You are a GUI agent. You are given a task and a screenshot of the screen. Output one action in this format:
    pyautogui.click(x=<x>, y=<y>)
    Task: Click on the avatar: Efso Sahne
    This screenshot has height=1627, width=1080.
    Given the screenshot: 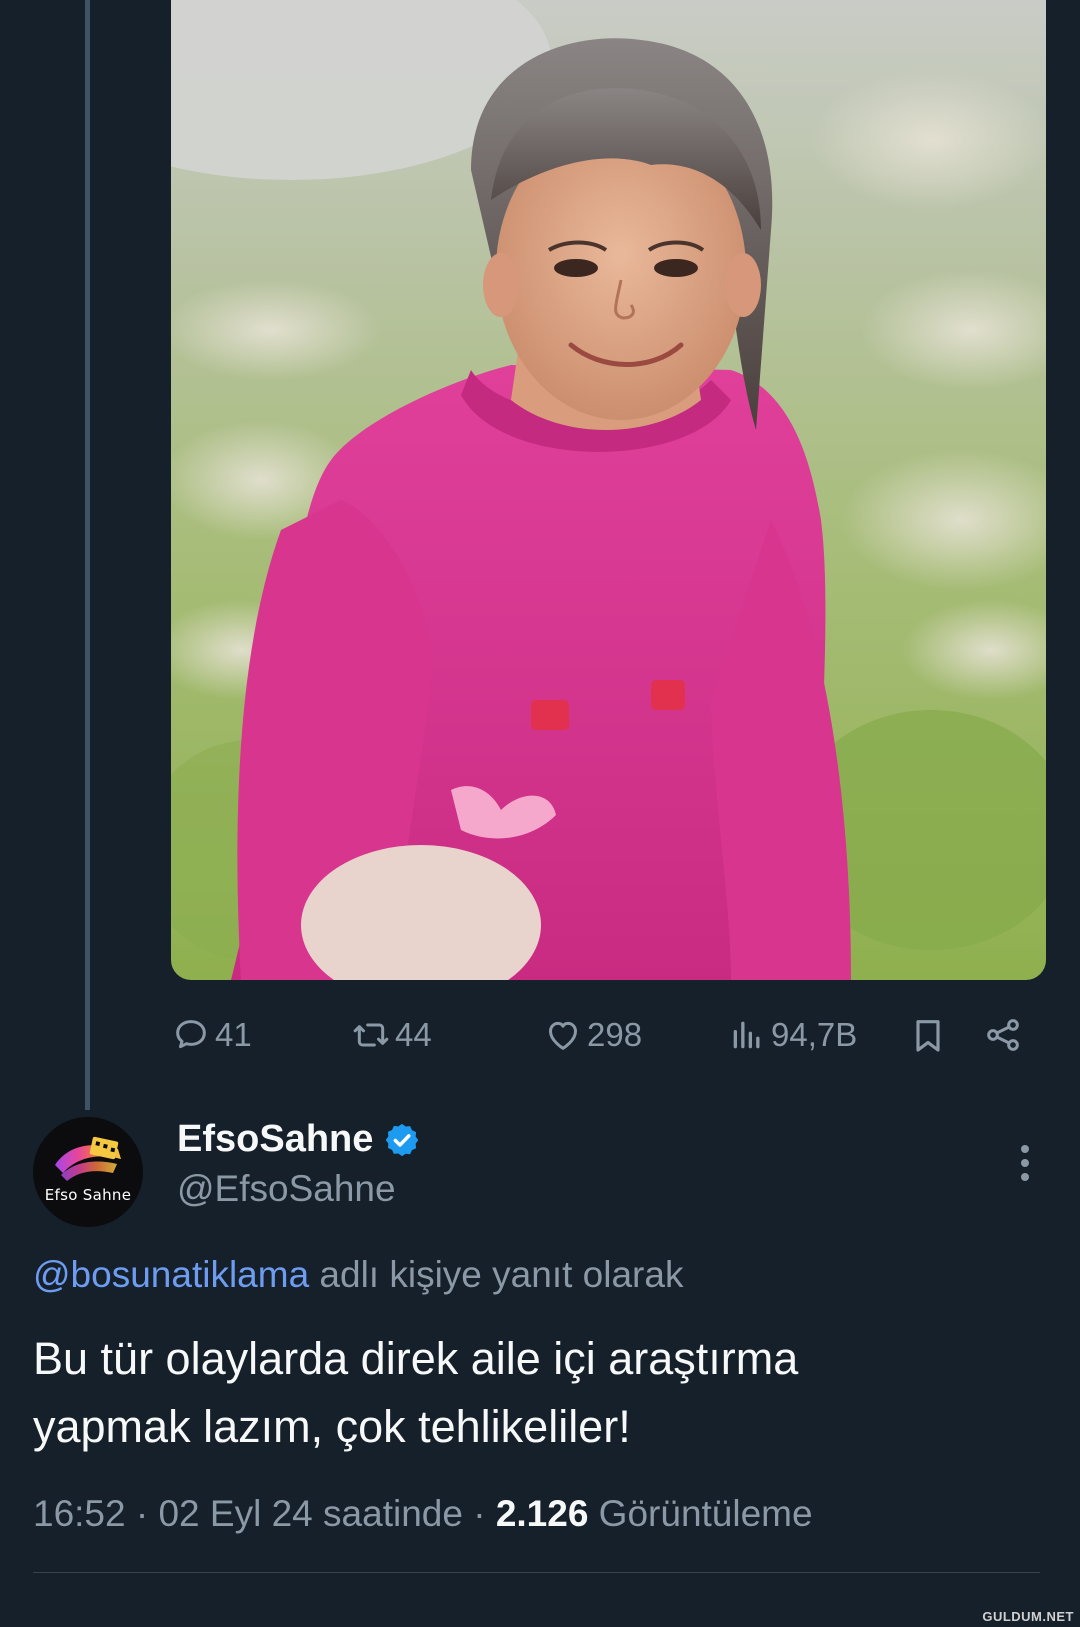 What is the action you would take?
    pyautogui.click(x=88, y=1172)
    